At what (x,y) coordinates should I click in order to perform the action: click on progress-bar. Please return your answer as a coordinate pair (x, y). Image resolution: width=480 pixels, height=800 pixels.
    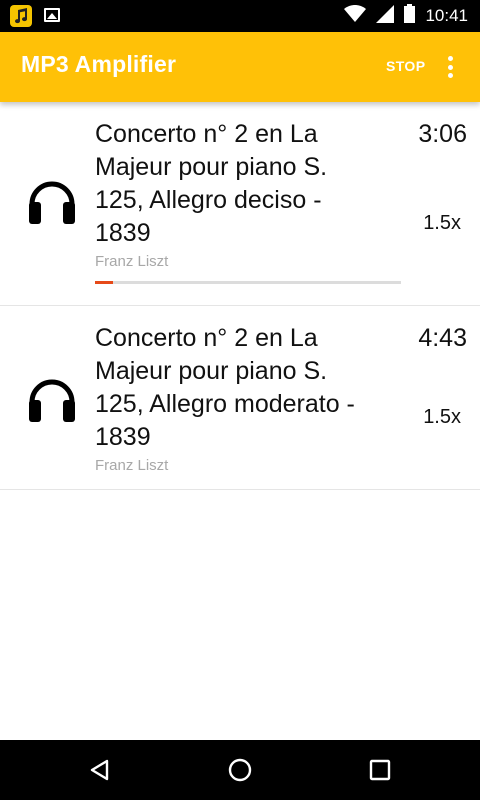
    Looking at the image, I should click on (248, 282).